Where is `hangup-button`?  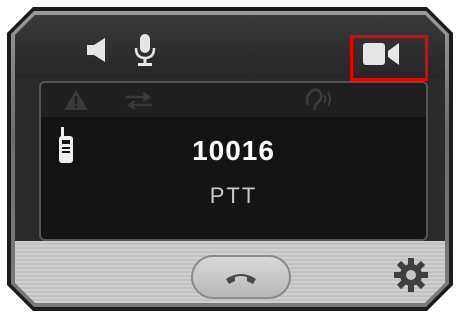 hangup-button is located at coordinates (241, 277).